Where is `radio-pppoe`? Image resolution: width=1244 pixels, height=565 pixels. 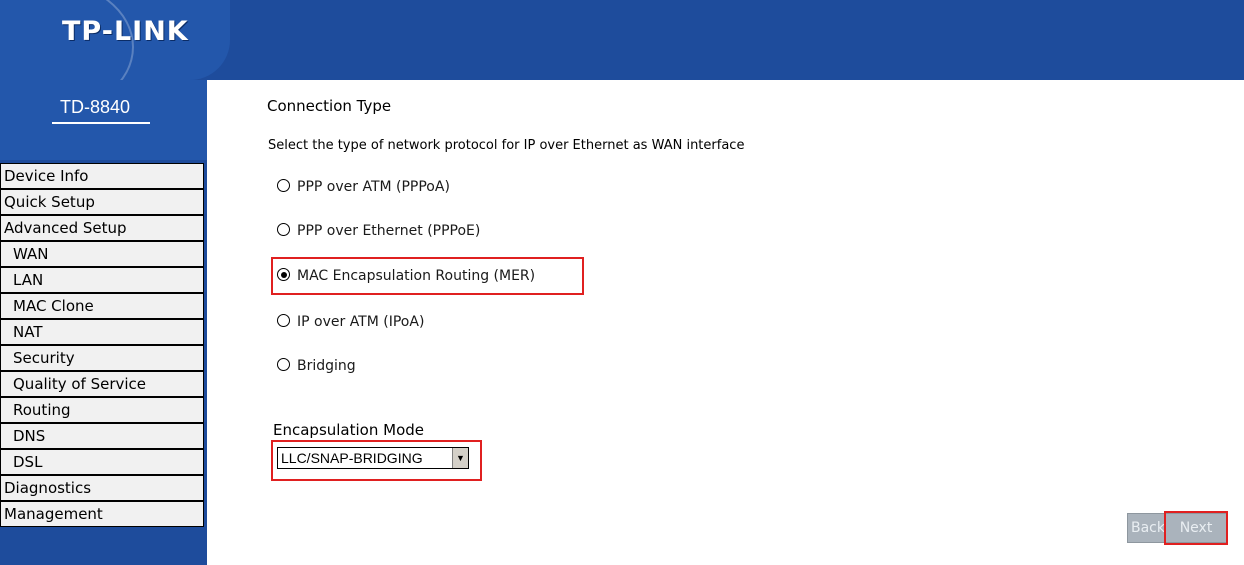 radio-pppoe is located at coordinates (283, 229).